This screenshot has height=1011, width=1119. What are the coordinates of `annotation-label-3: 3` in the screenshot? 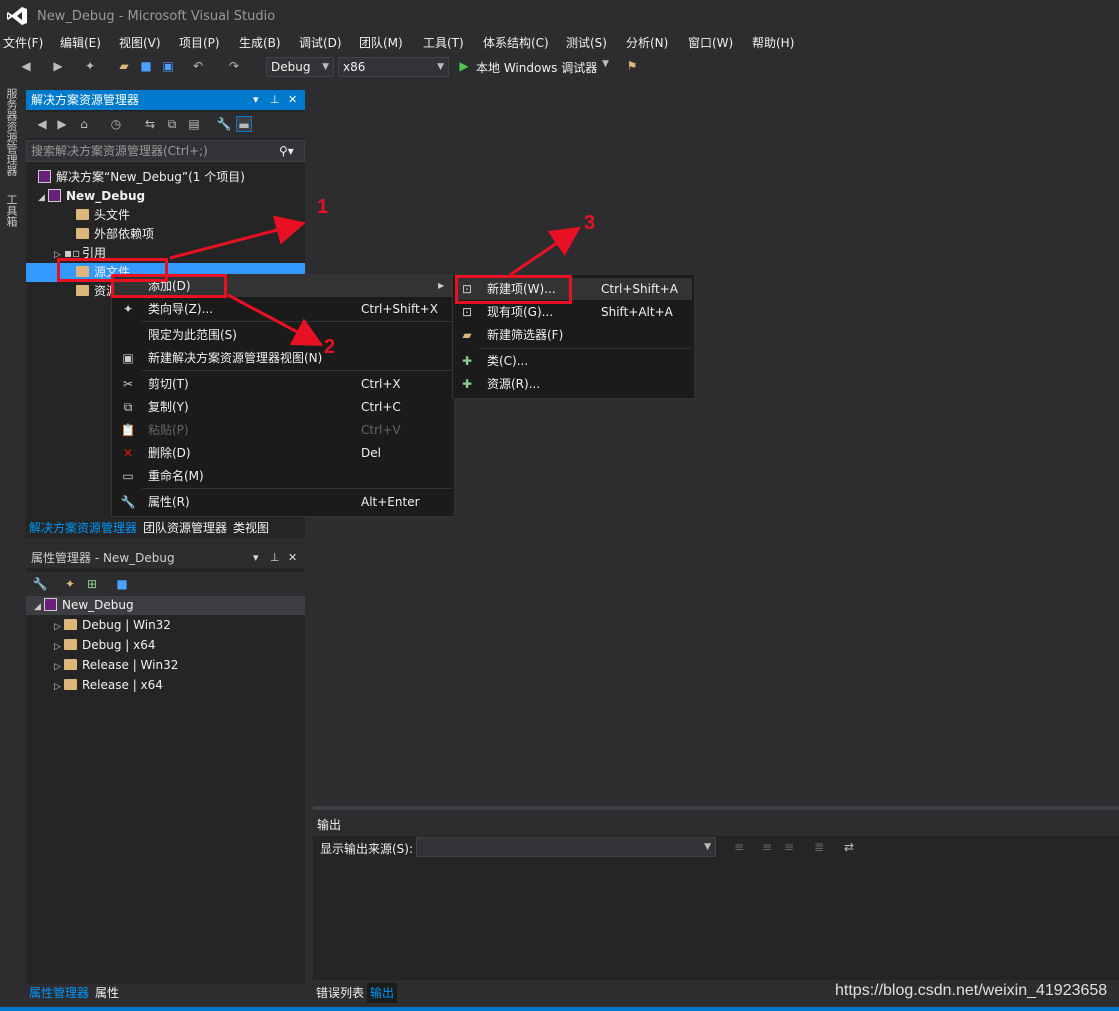 It's located at (590, 223).